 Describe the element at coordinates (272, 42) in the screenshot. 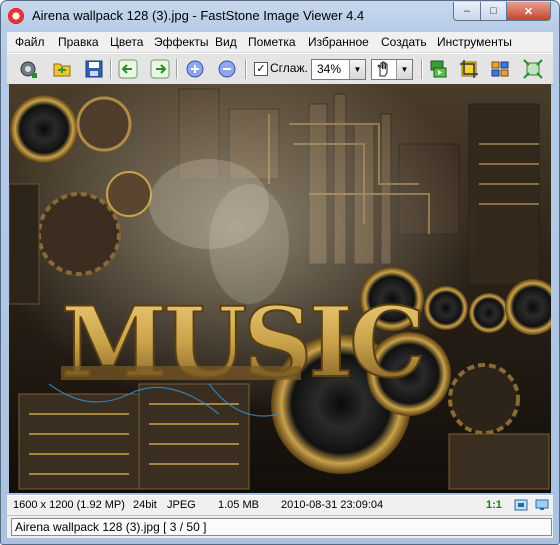

I see `menu-mark: Пометка` at that location.